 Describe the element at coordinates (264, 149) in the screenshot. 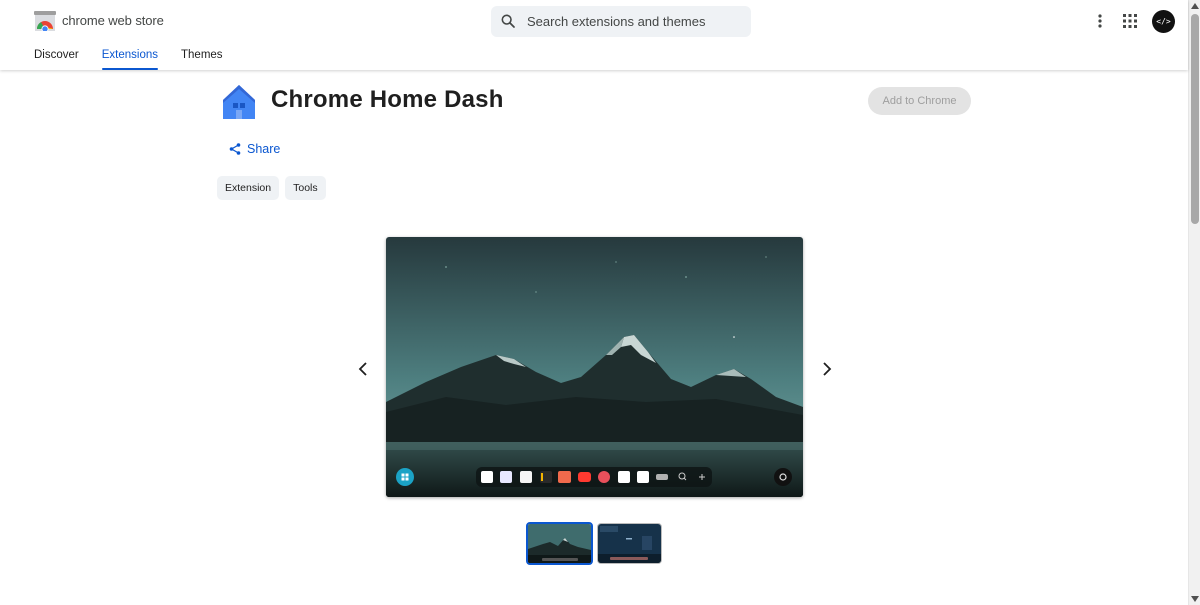

I see `share-label: Share` at that location.